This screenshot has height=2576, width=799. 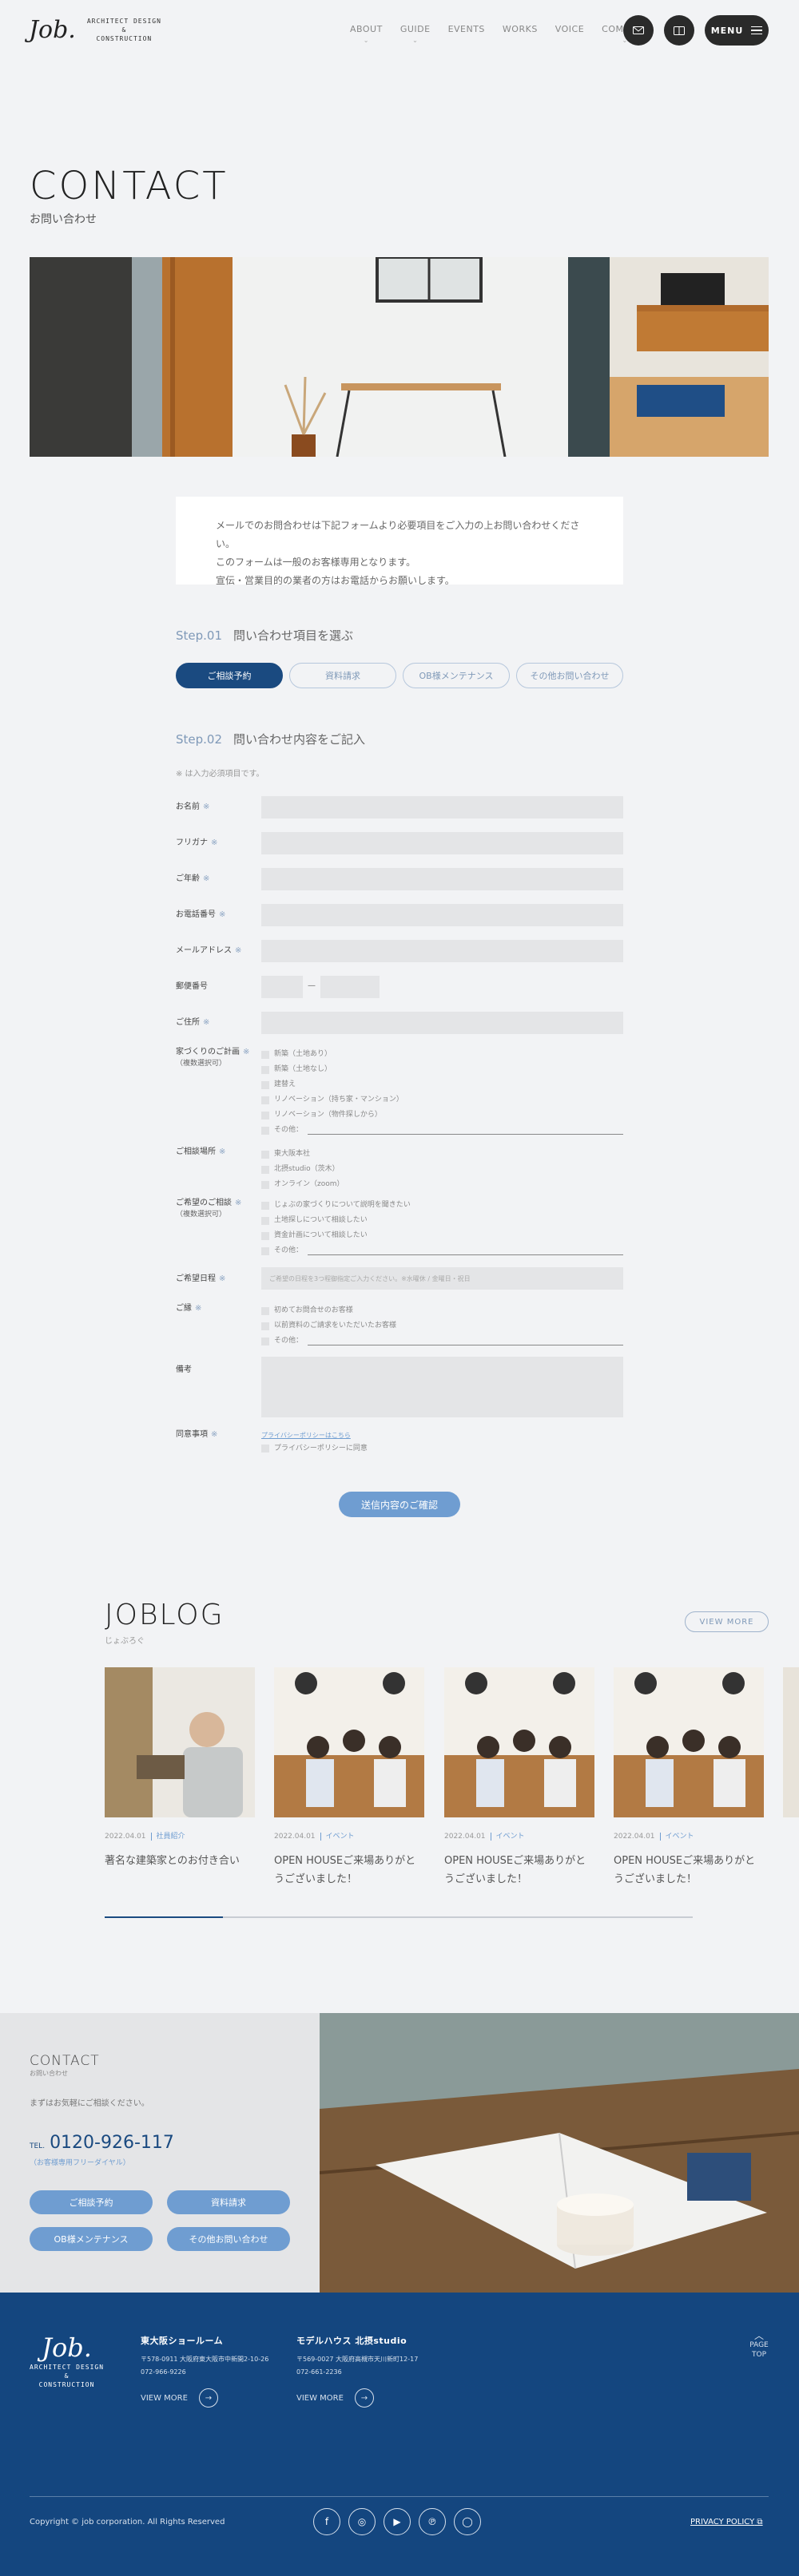 What do you see at coordinates (442, 1100) in the screenshot?
I see `checkbox-plan: リノベーション（持ち家・マンション）` at bounding box center [442, 1100].